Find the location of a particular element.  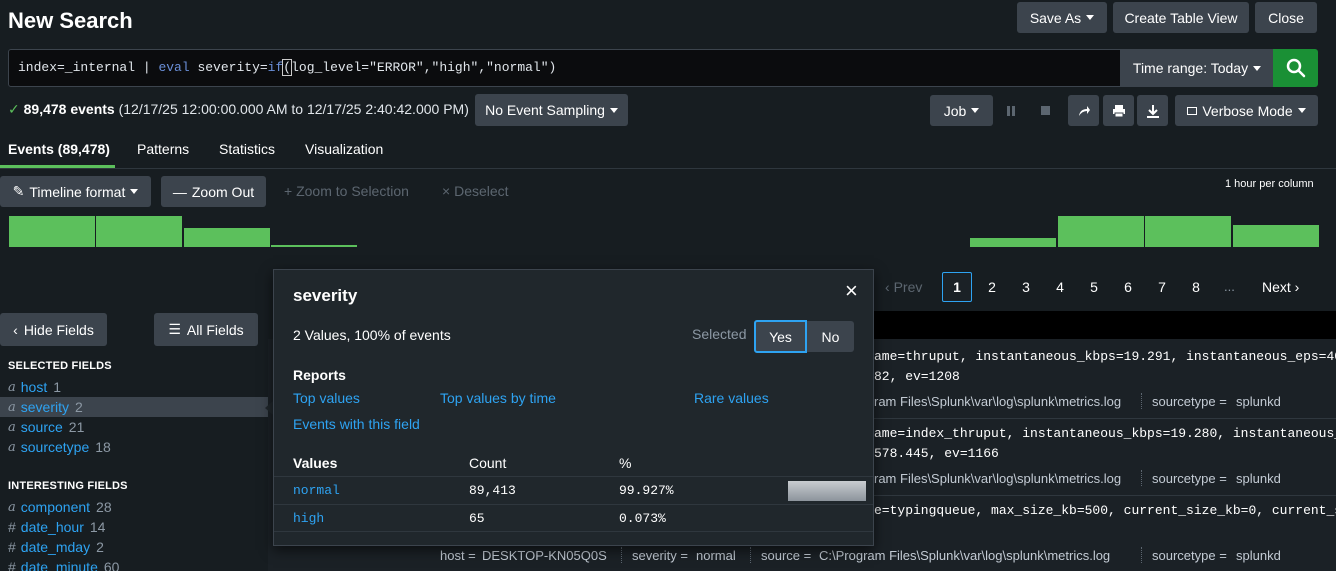

zoom-to-selection-button: + Zoom to Selection is located at coordinates (346, 191).